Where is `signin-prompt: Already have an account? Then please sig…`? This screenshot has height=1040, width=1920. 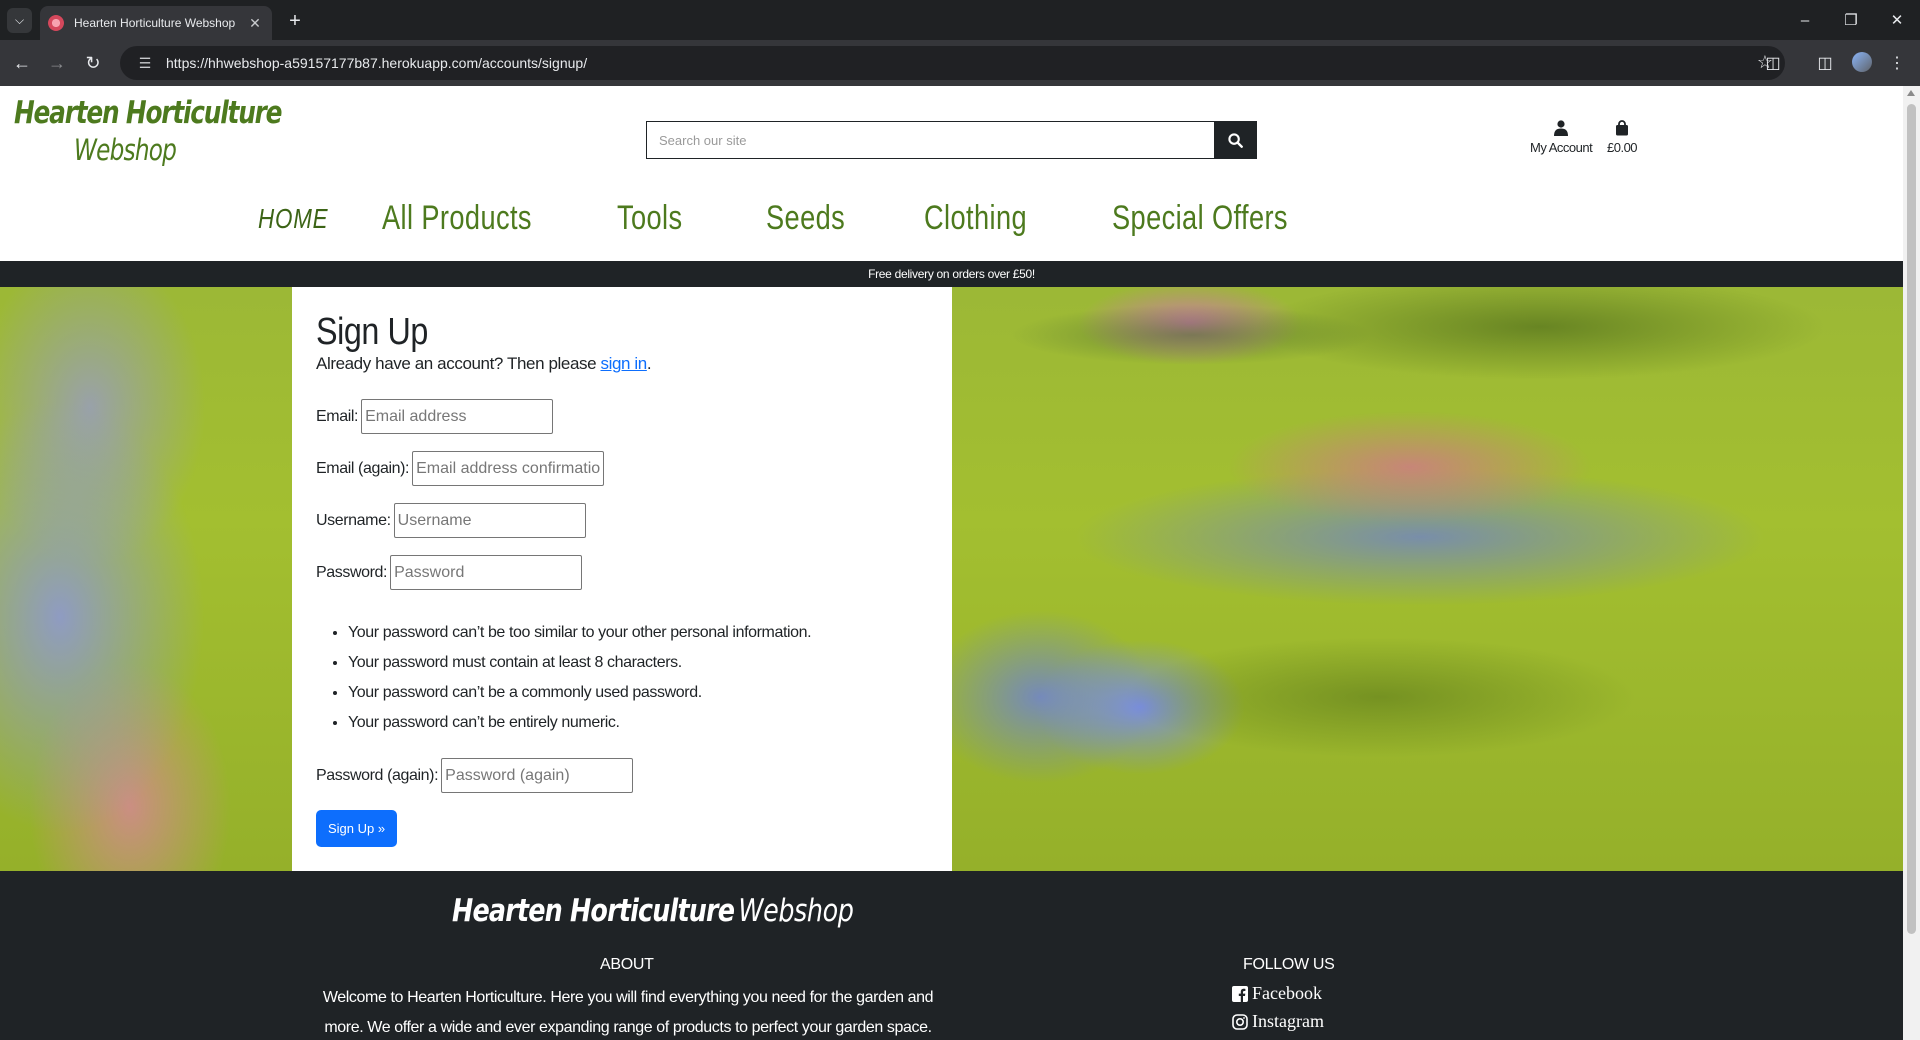 signin-prompt: Already have an account? Then please sig… is located at coordinates (484, 364).